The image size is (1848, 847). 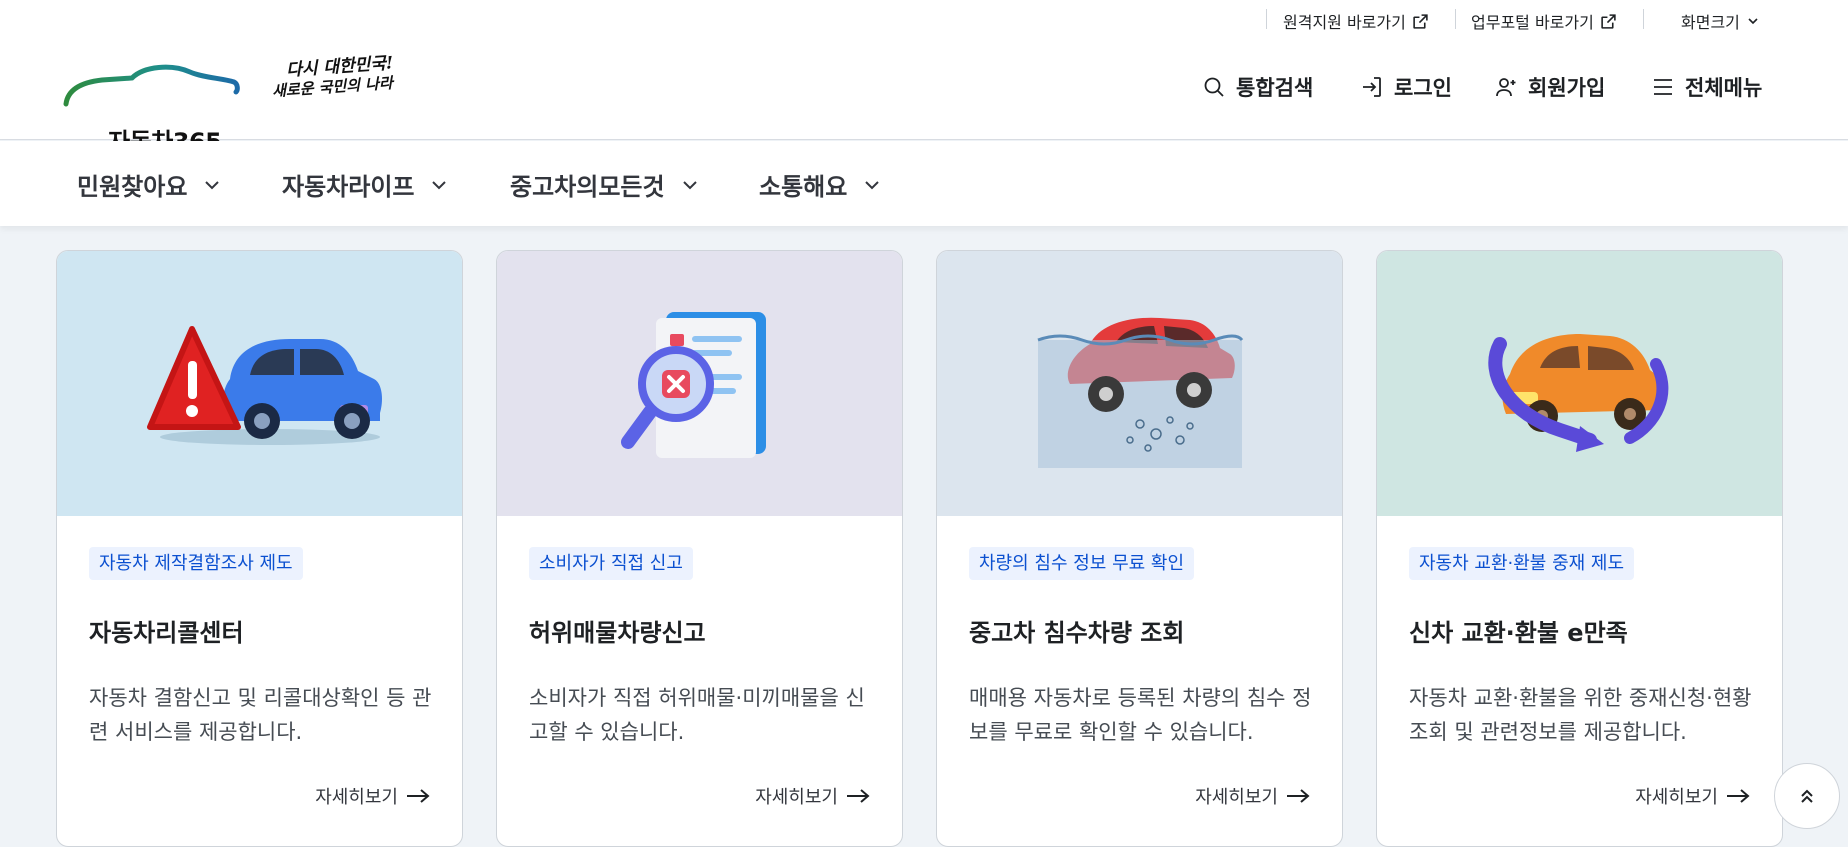 I want to click on car-exchange-icon, so click(x=1577, y=392).